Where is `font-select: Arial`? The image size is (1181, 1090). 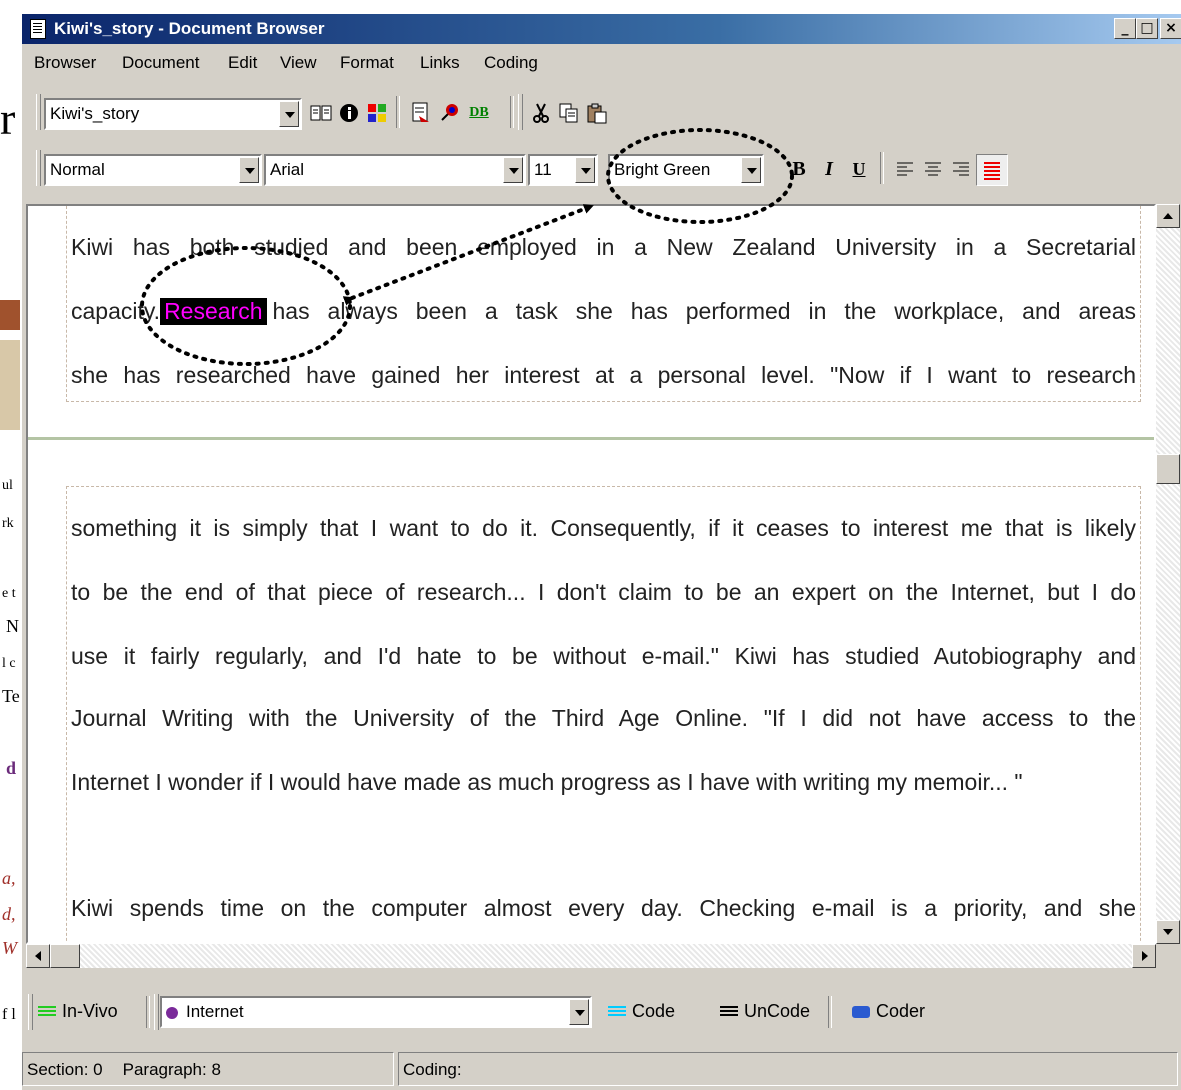 font-select: Arial is located at coordinates (395, 170).